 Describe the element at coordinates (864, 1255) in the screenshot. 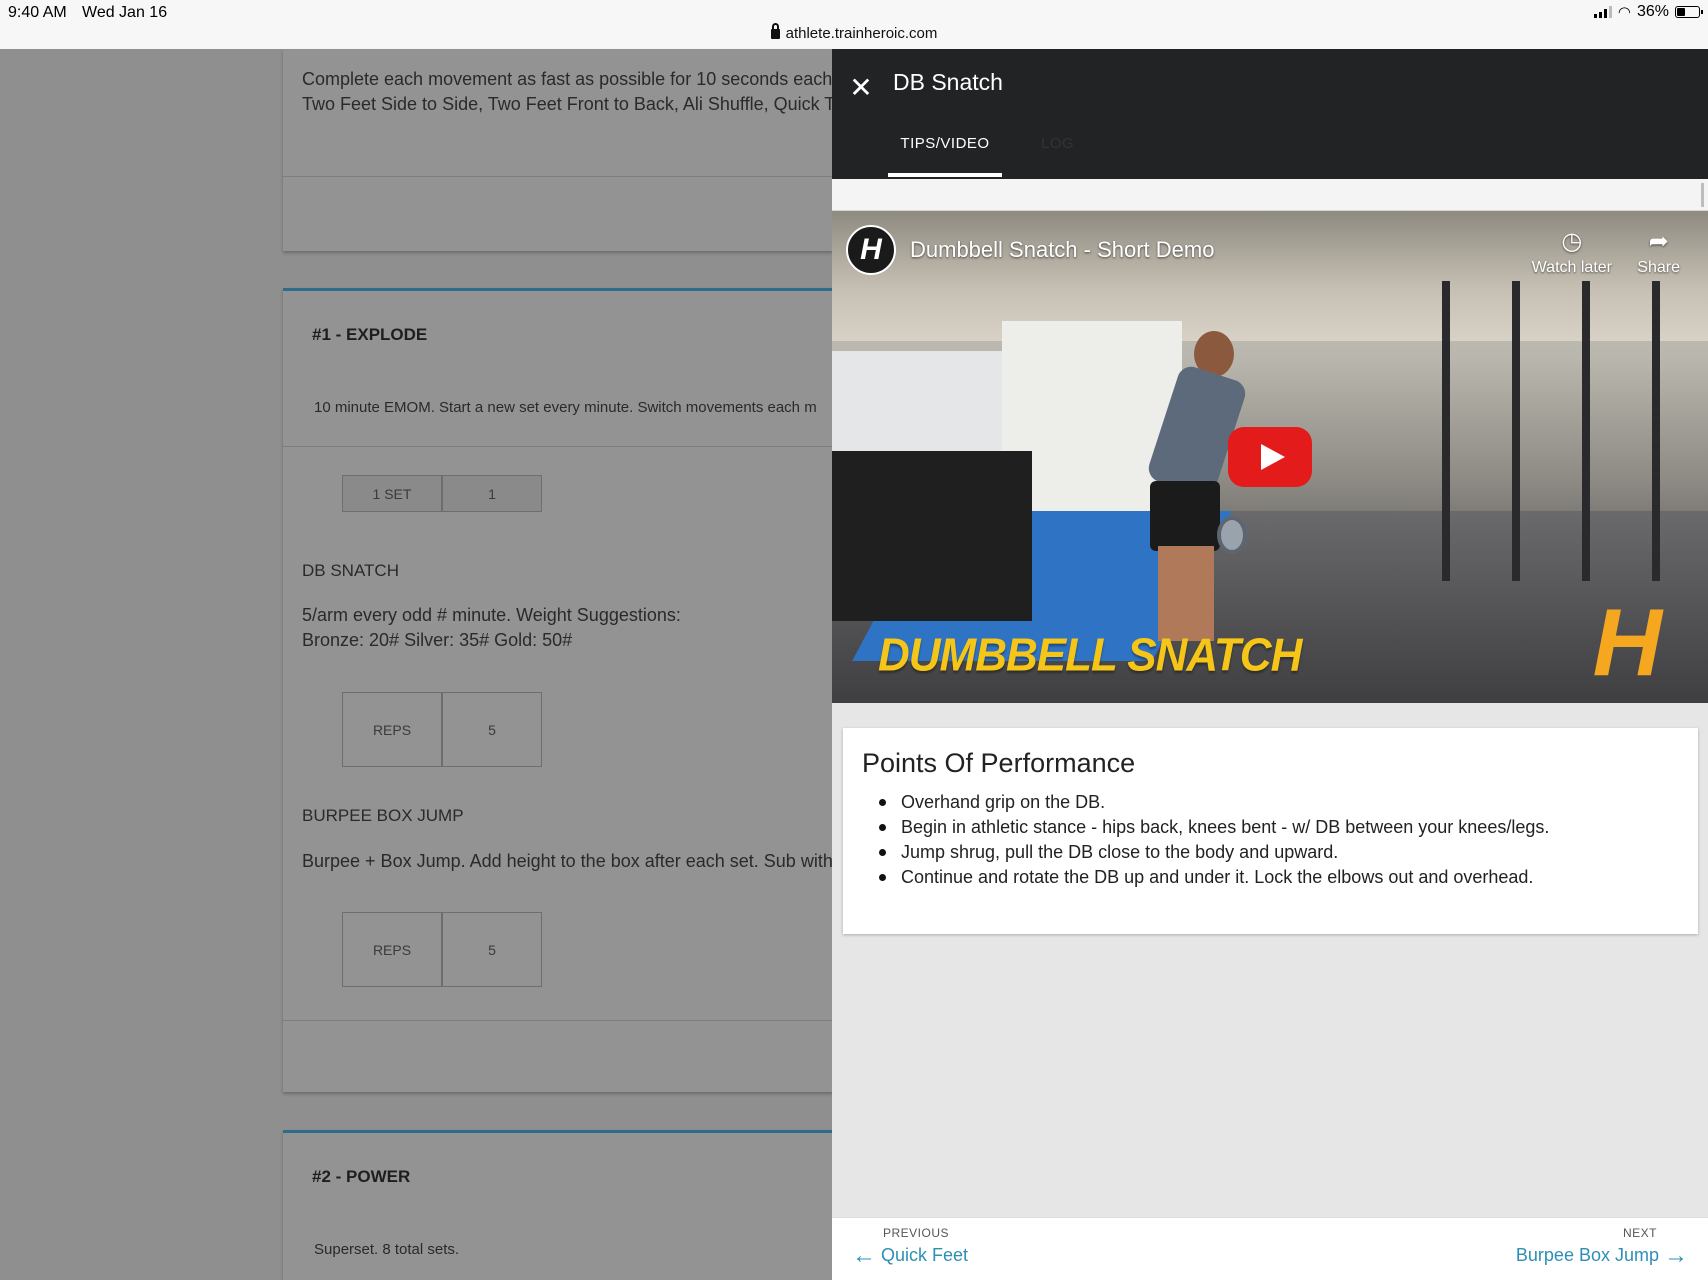

I see `arrow-left-icon: ←` at that location.